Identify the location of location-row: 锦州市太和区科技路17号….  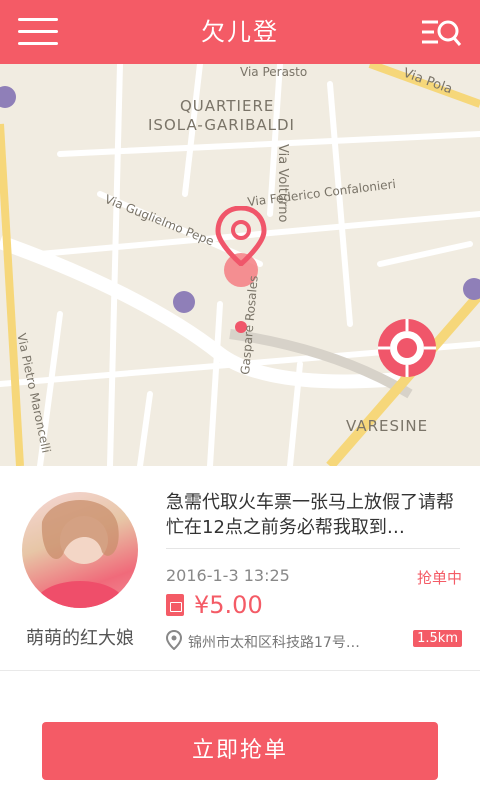
(276, 641).